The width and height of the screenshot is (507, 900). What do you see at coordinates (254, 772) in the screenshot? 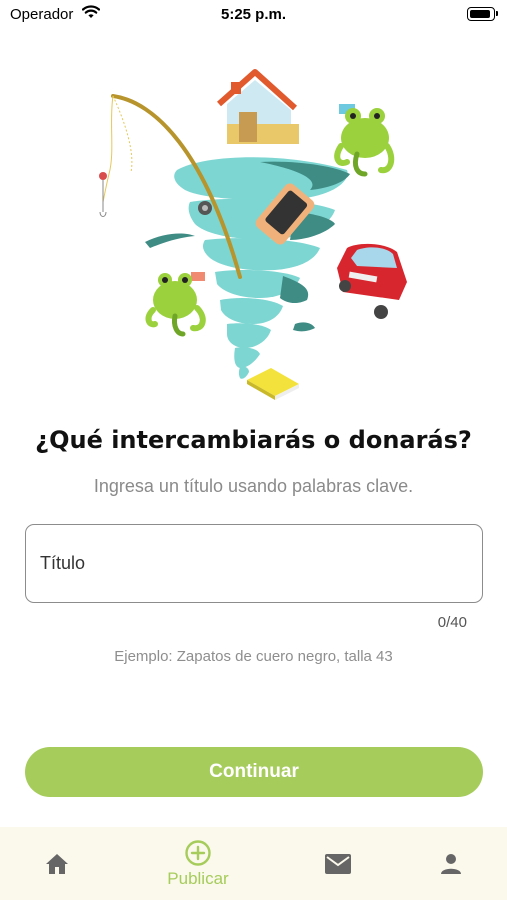
I see `continue-button: Continuar` at bounding box center [254, 772].